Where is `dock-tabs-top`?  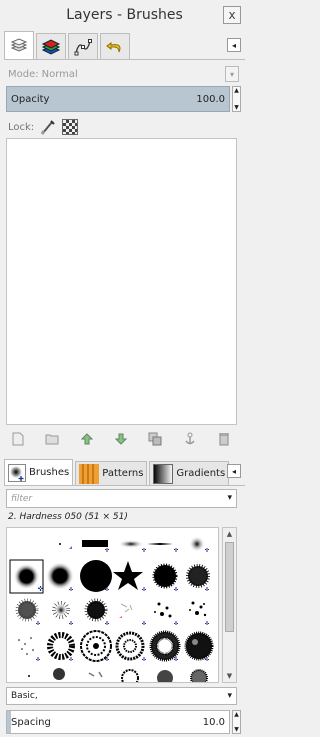
dock-tabs-top is located at coordinates (124, 45).